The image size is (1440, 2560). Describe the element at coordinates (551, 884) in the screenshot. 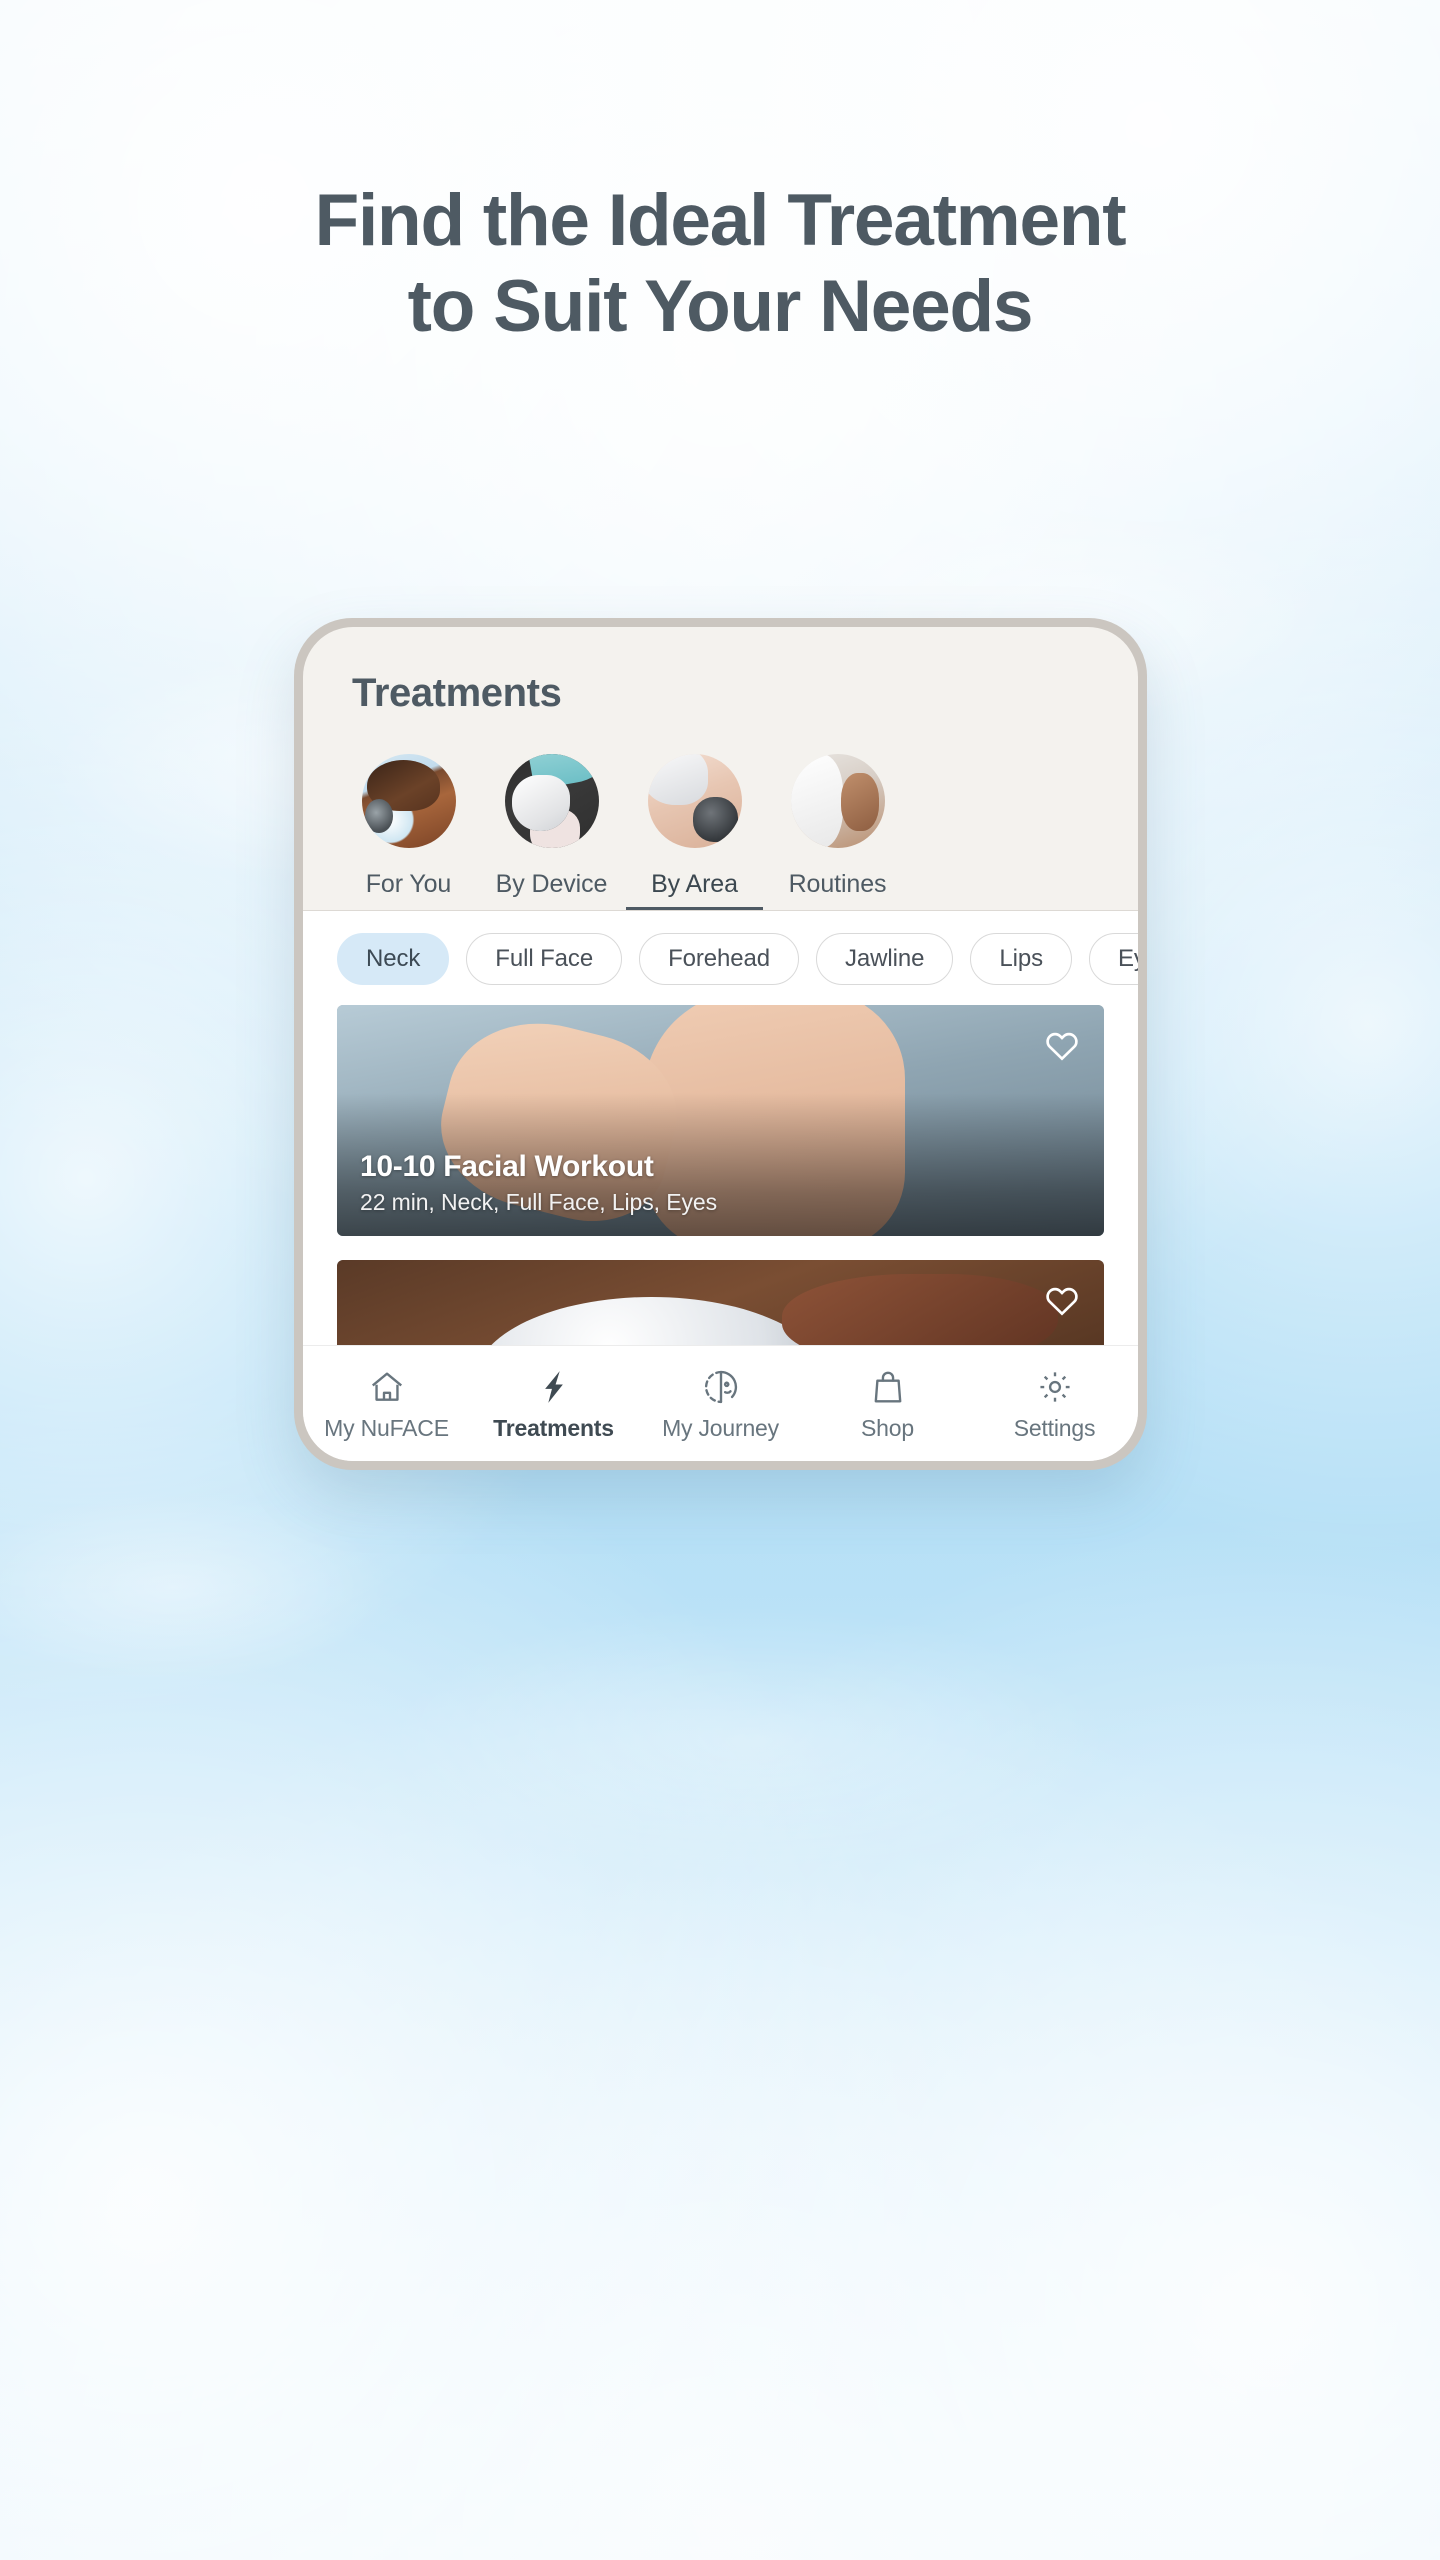

I see `category-tab-label: By Device` at that location.